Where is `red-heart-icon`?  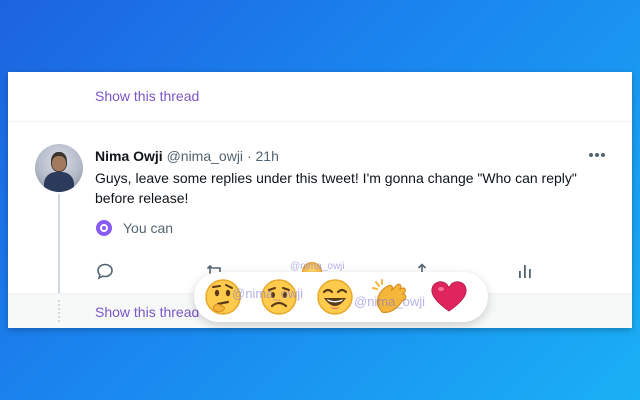
red-heart-icon is located at coordinates (449, 297).